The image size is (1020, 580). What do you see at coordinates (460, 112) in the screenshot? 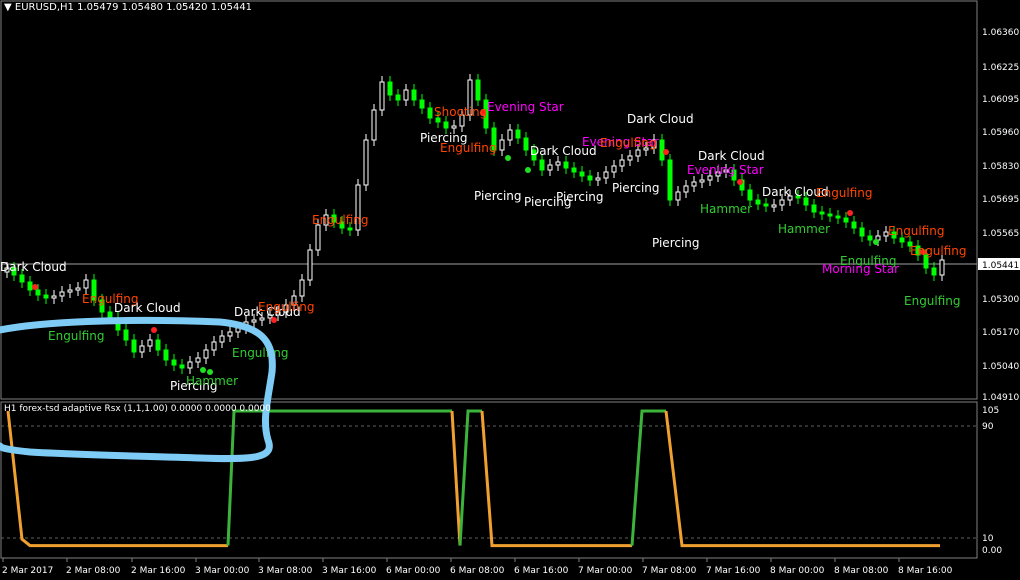
I see `pattern-label: Shooting` at bounding box center [460, 112].